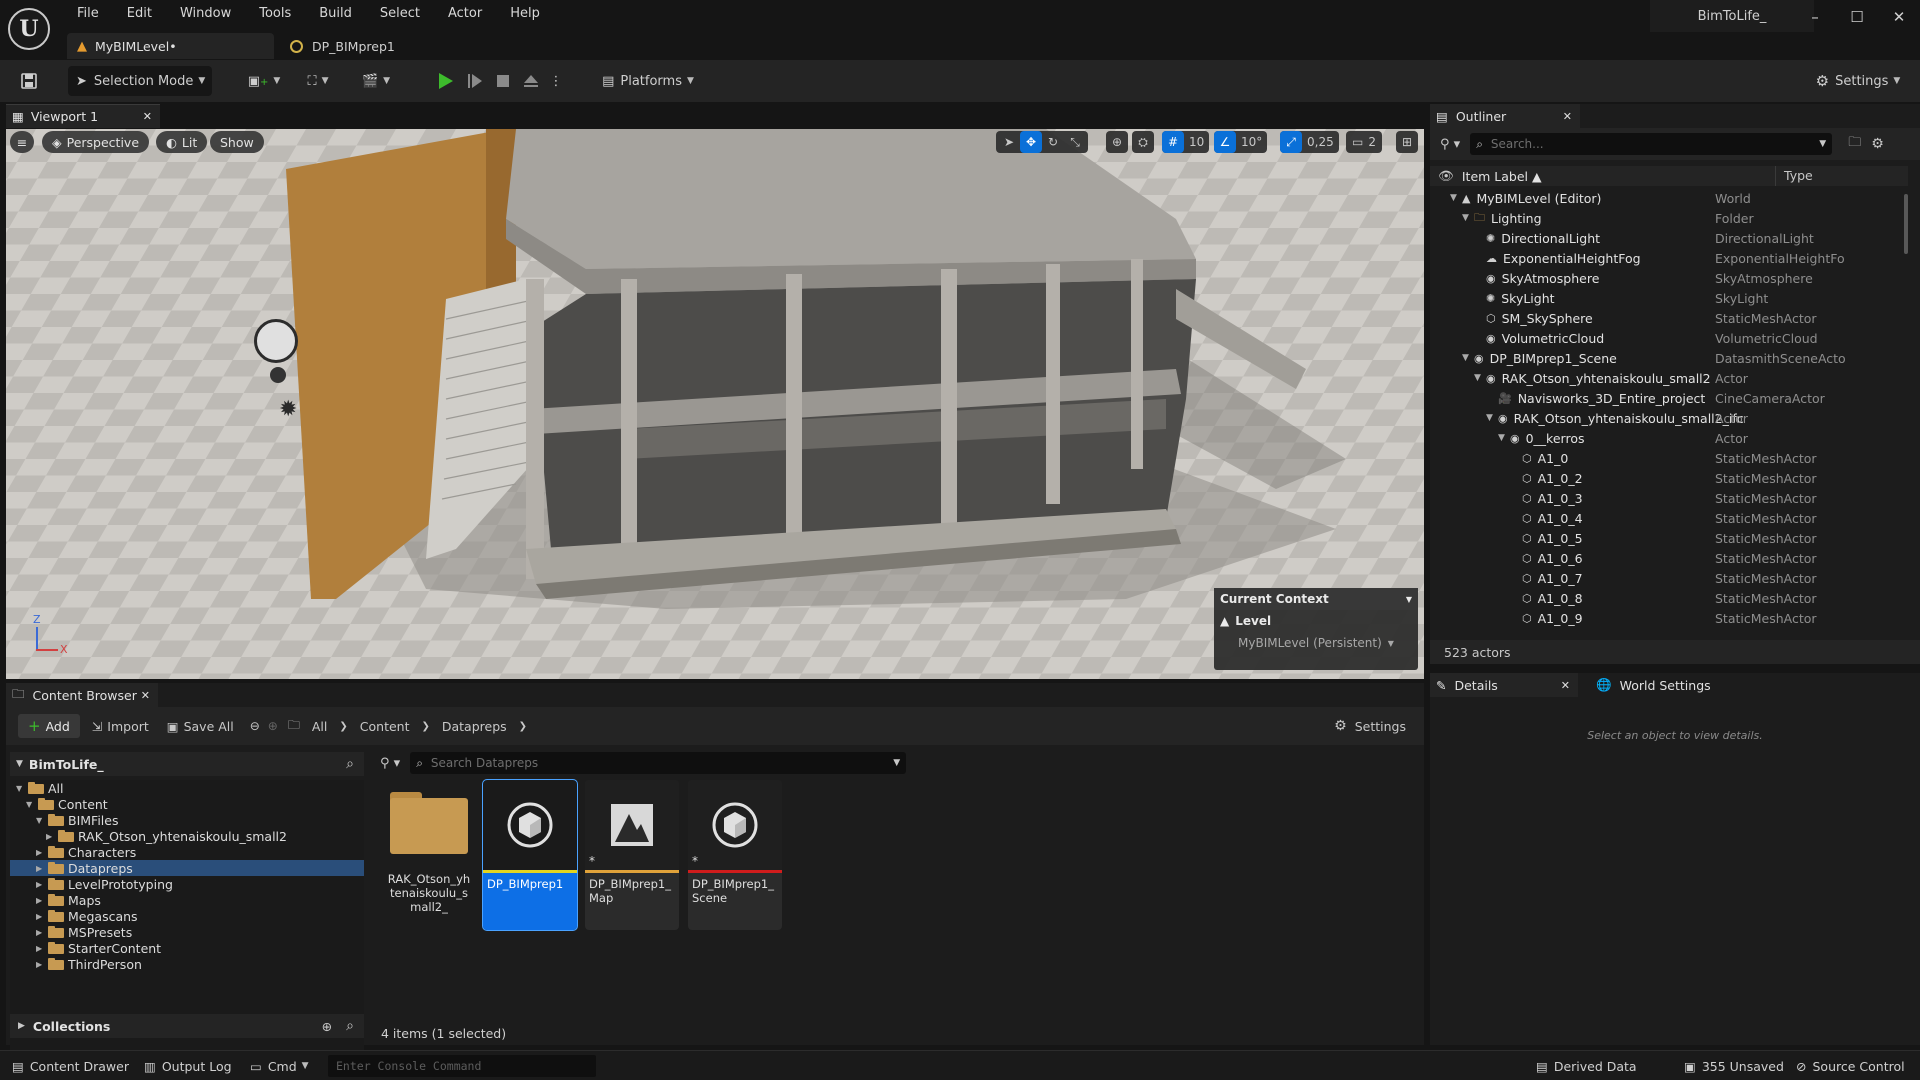 This screenshot has height=1080, width=1920. I want to click on cb-folder-row: ▼ All, so click(187, 788).